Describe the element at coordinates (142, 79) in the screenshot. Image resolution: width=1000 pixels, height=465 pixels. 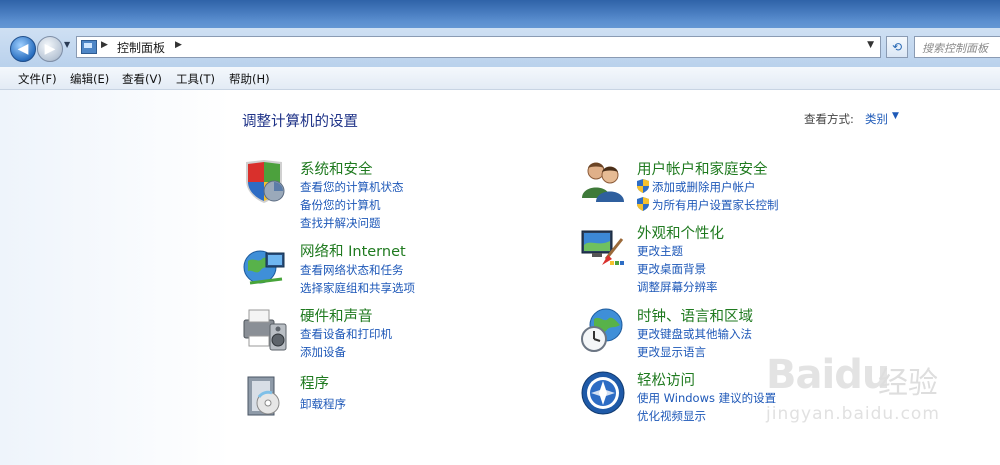
I see `menu-view: 查看(V)` at that location.